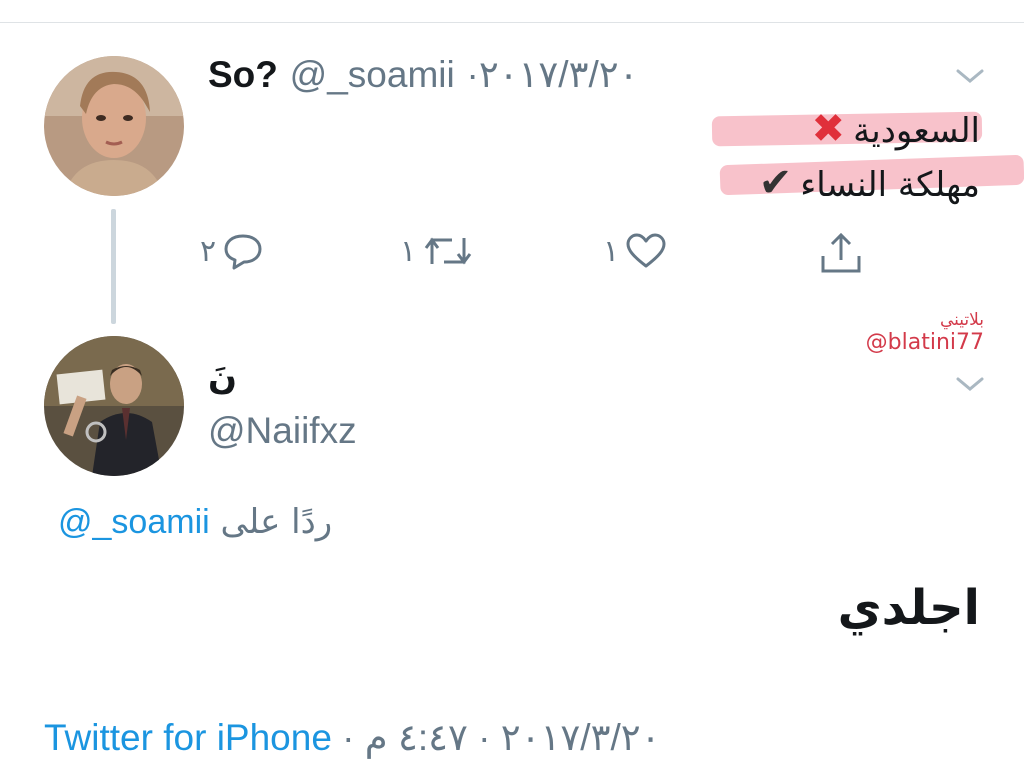 This screenshot has width=1024, height=780. Describe the element at coordinates (961, 320) in the screenshot. I see `watermark-name: بلاتيني` at that location.